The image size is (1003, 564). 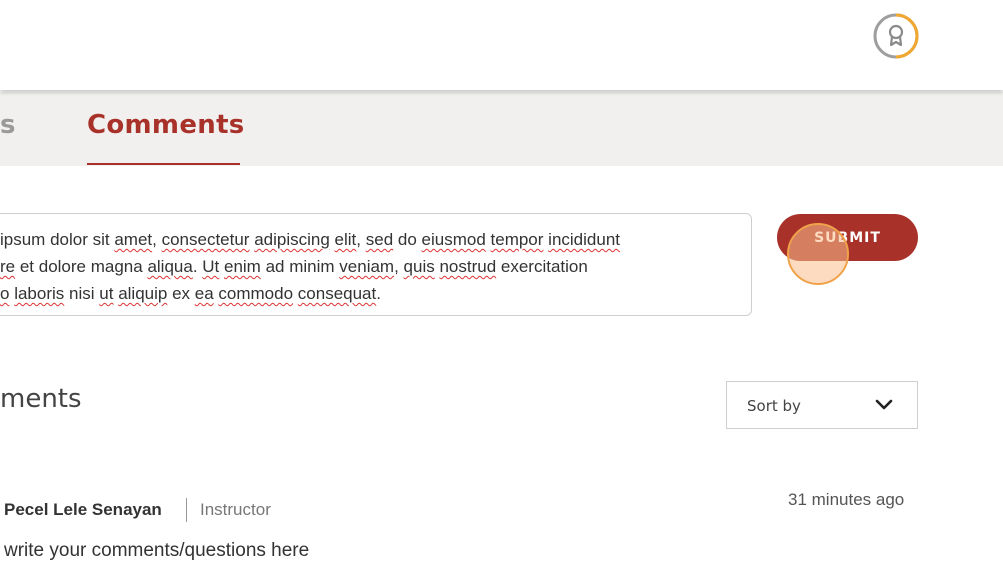 I want to click on misspelled-word: consequat, so click(x=337, y=293).